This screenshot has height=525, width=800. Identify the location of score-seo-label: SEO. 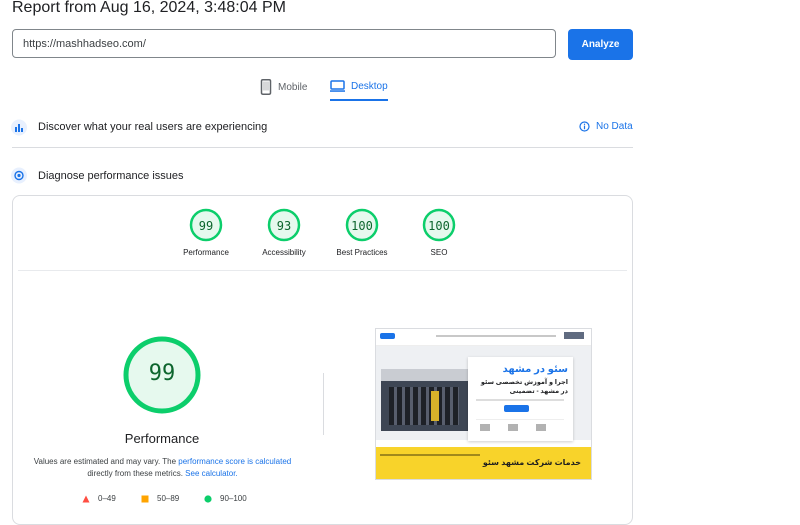
(439, 252).